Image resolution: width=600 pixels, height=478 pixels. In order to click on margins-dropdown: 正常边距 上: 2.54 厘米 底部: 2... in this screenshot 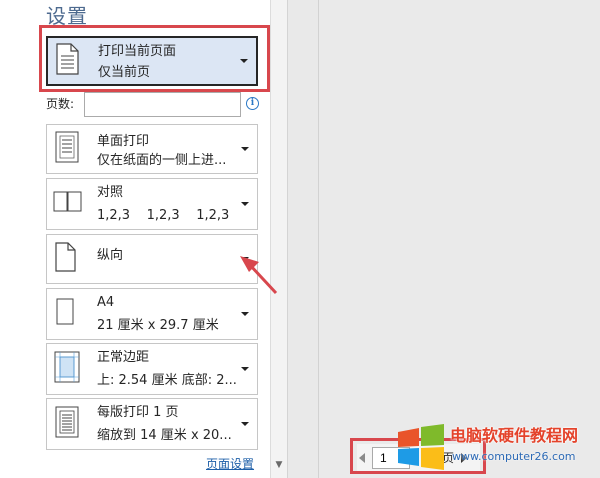, I will do `click(152, 369)`.